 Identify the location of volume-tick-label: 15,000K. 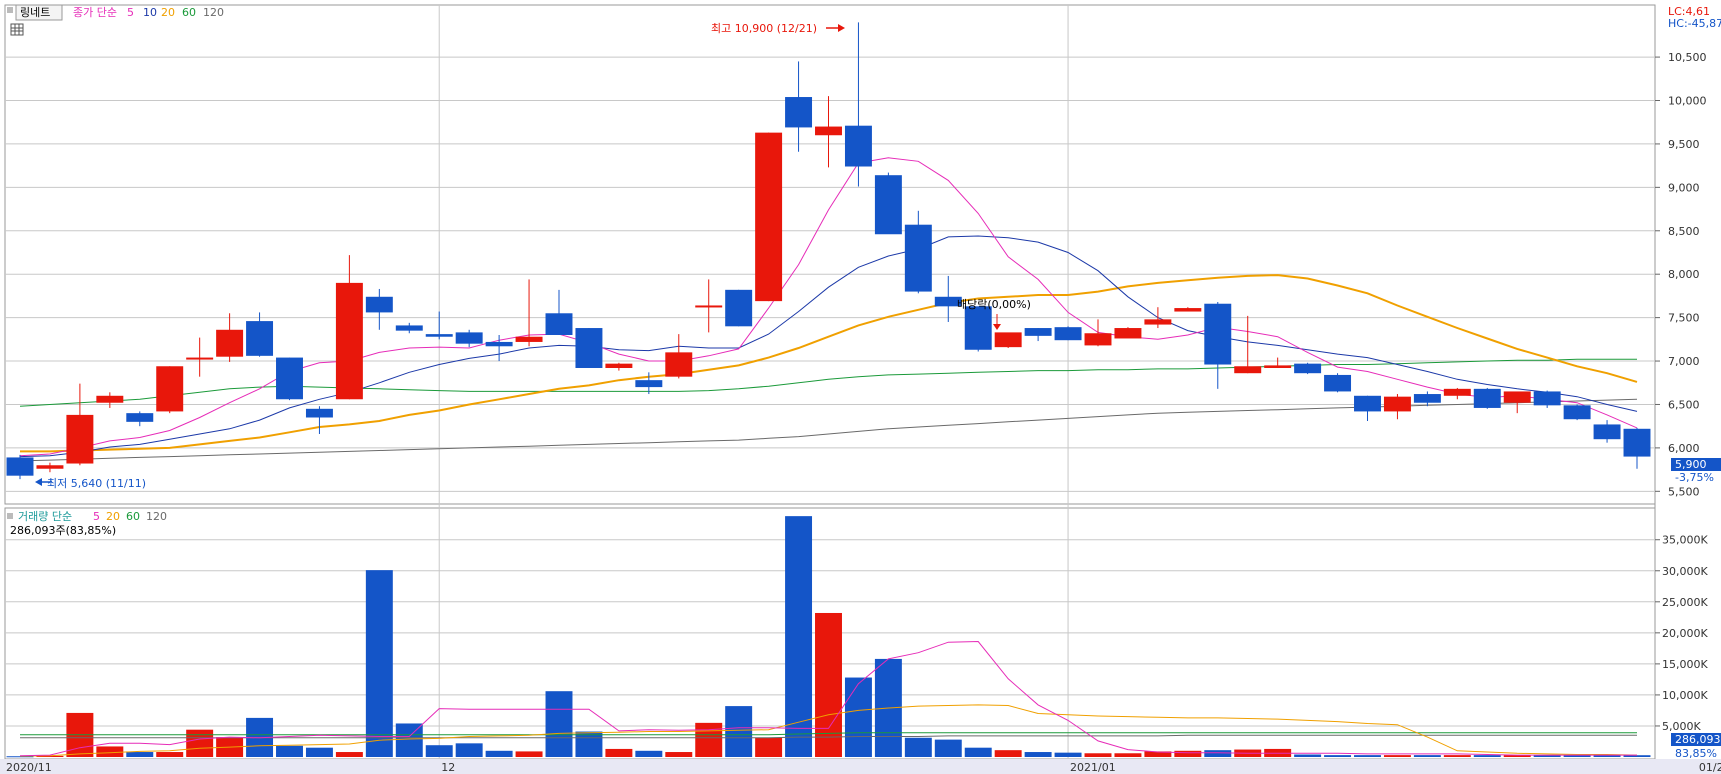
(1685, 664).